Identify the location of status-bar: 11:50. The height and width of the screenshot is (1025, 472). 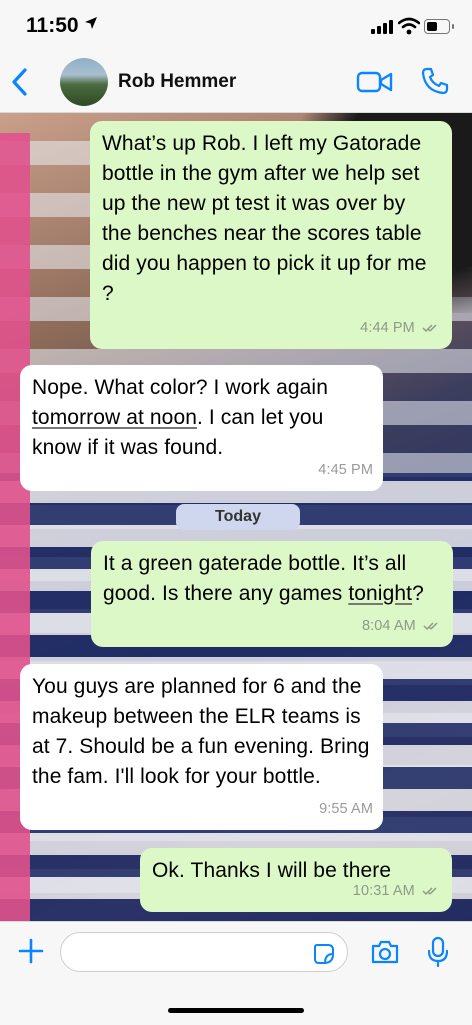
(236, 26).